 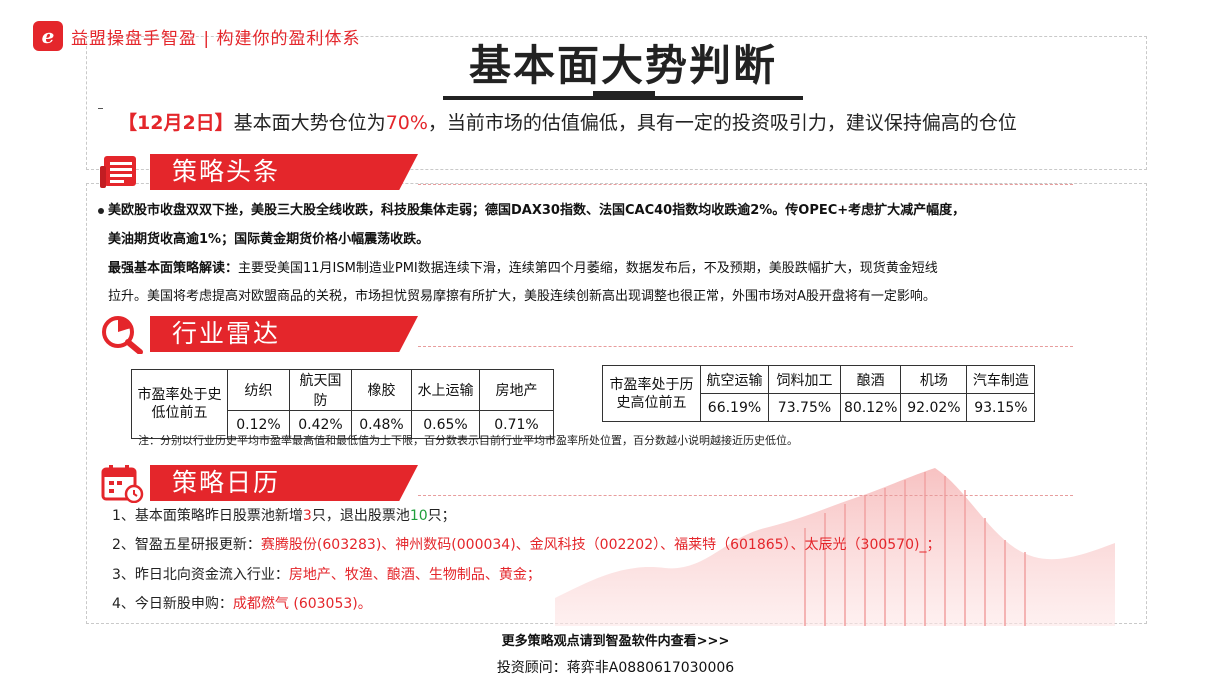 What do you see at coordinates (615, 639) in the screenshot?
I see `more-views-link: 更多策略观点请到智盈软件内查看>>>` at bounding box center [615, 639].